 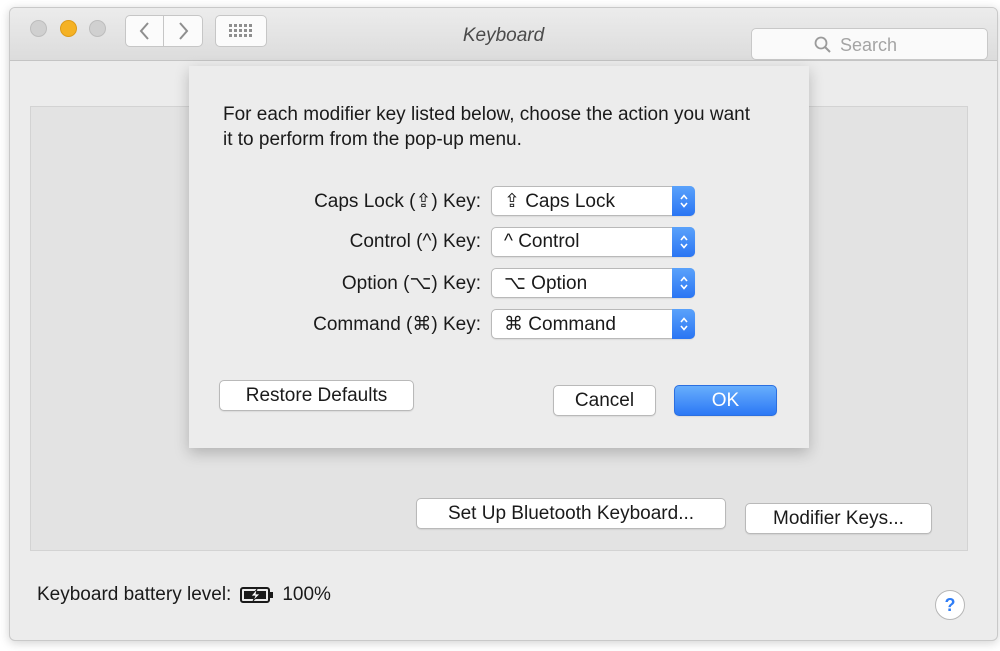 I want to click on caps-lock-value: ⇪ Caps Lock, so click(x=559, y=201).